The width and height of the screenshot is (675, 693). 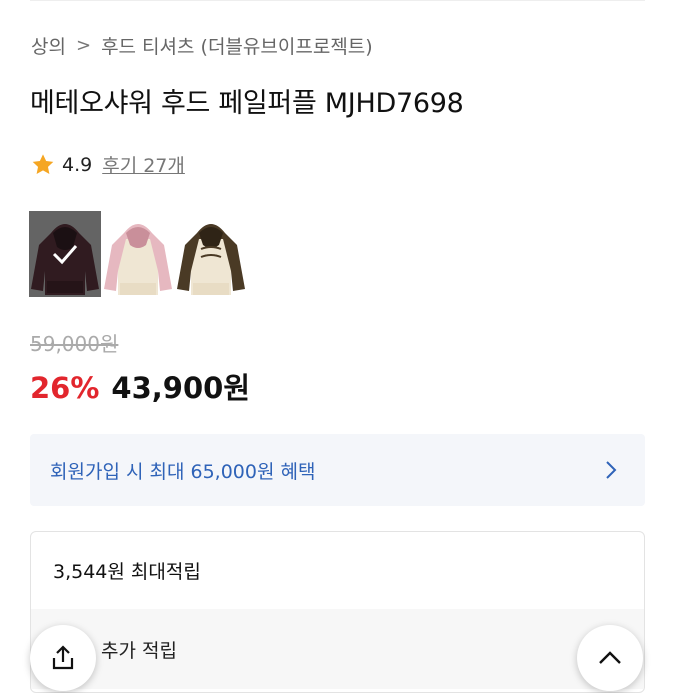 What do you see at coordinates (43, 163) in the screenshot?
I see `star-icon` at bounding box center [43, 163].